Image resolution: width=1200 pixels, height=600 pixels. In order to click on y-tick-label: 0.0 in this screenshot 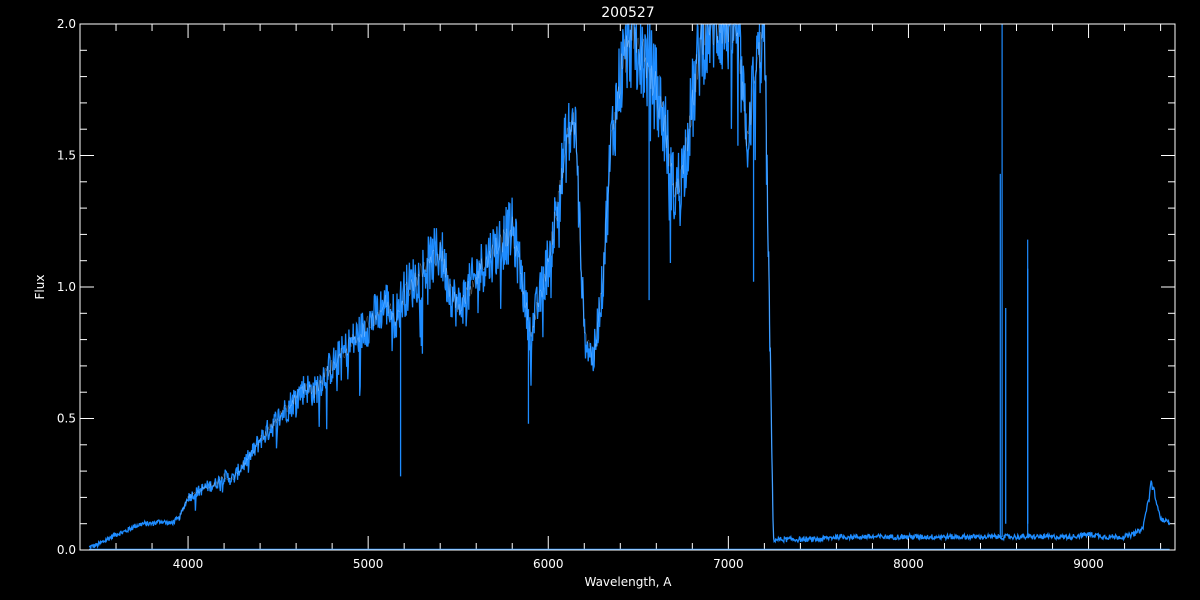, I will do `click(66, 550)`.